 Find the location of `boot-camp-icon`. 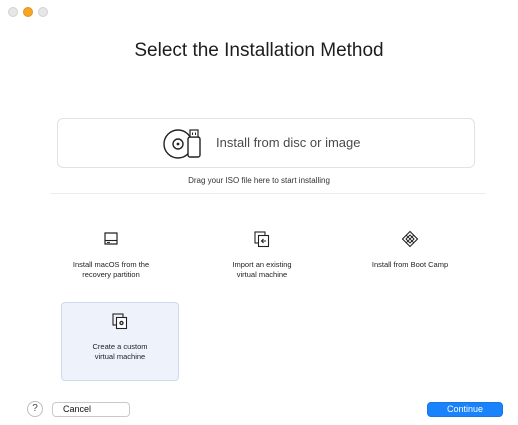

boot-camp-icon is located at coordinates (410, 241).